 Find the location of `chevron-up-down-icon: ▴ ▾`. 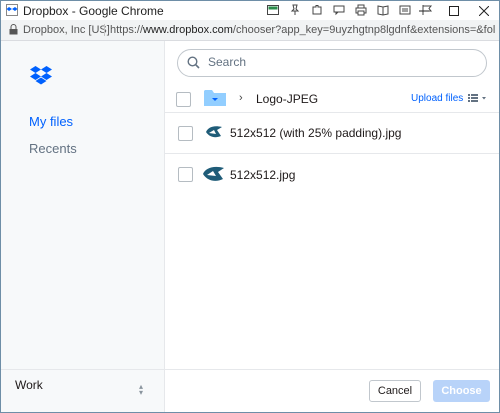

chevron-up-down-icon: ▴ ▾ is located at coordinates (141, 390).